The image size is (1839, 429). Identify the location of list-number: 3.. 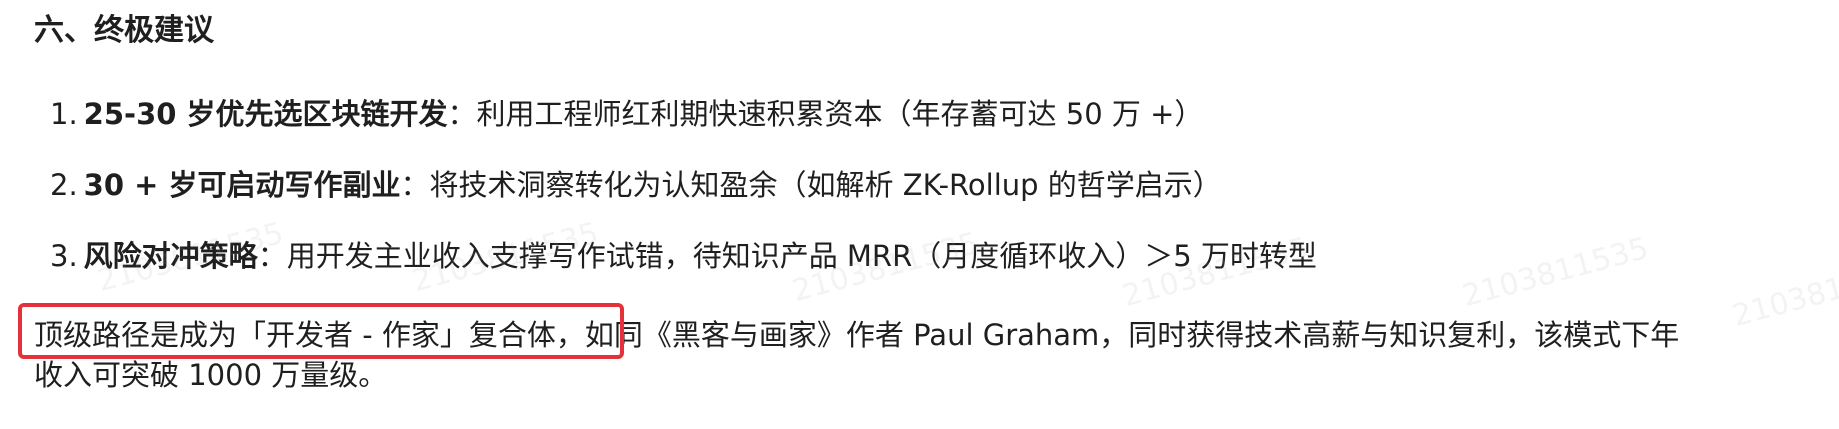
(64, 256).